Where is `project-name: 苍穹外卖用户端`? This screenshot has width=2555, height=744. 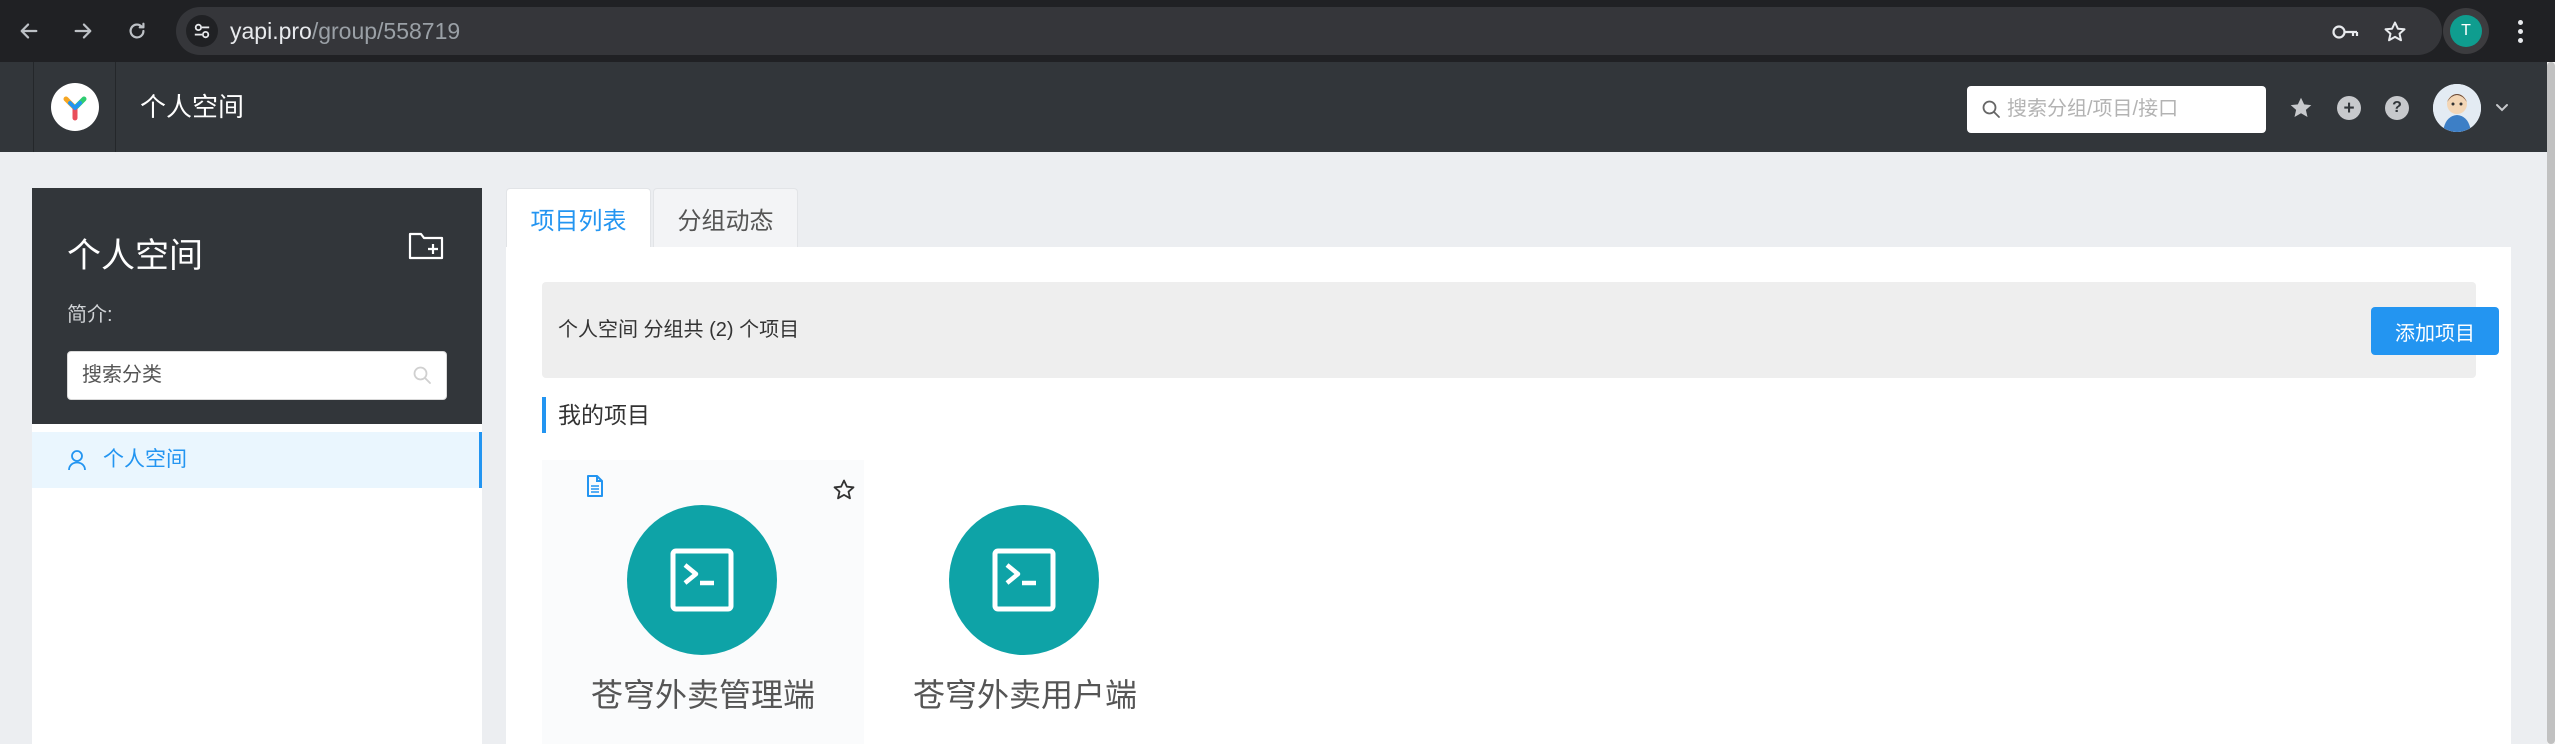 project-name: 苍穹外卖用户端 is located at coordinates (1025, 693).